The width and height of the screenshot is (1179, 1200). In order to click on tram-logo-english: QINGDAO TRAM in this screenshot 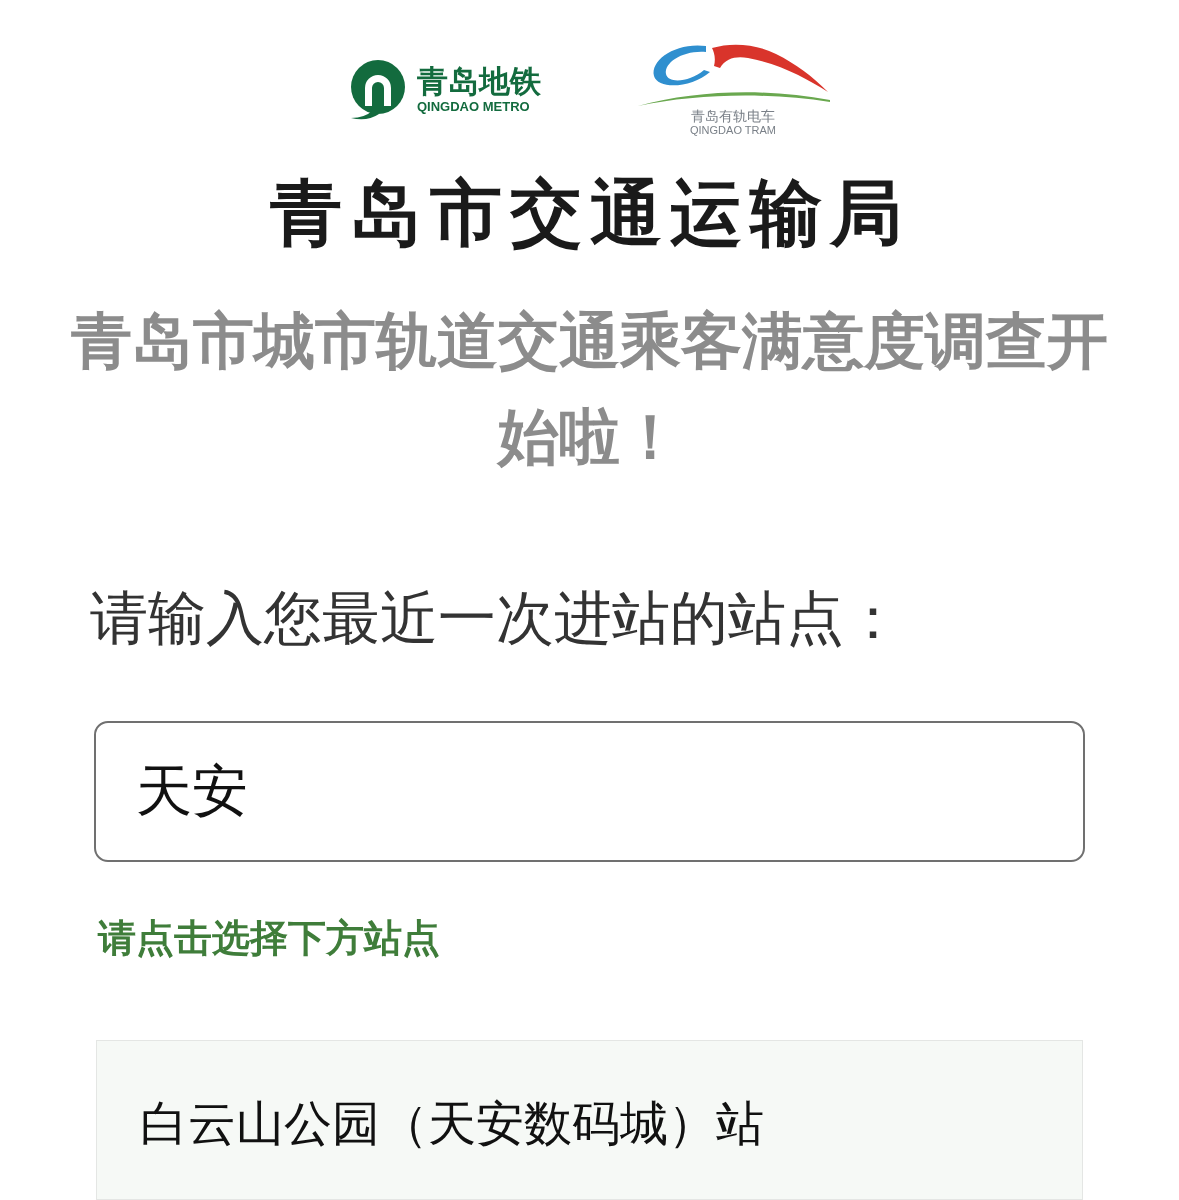, I will do `click(733, 130)`.